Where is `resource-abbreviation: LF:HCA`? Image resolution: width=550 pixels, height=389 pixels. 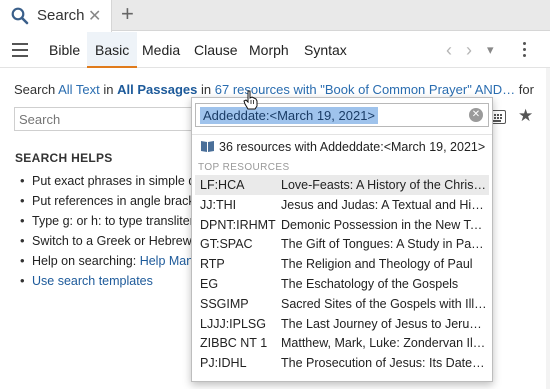
resource-abbreviation: LF:HCA is located at coordinates (222, 185).